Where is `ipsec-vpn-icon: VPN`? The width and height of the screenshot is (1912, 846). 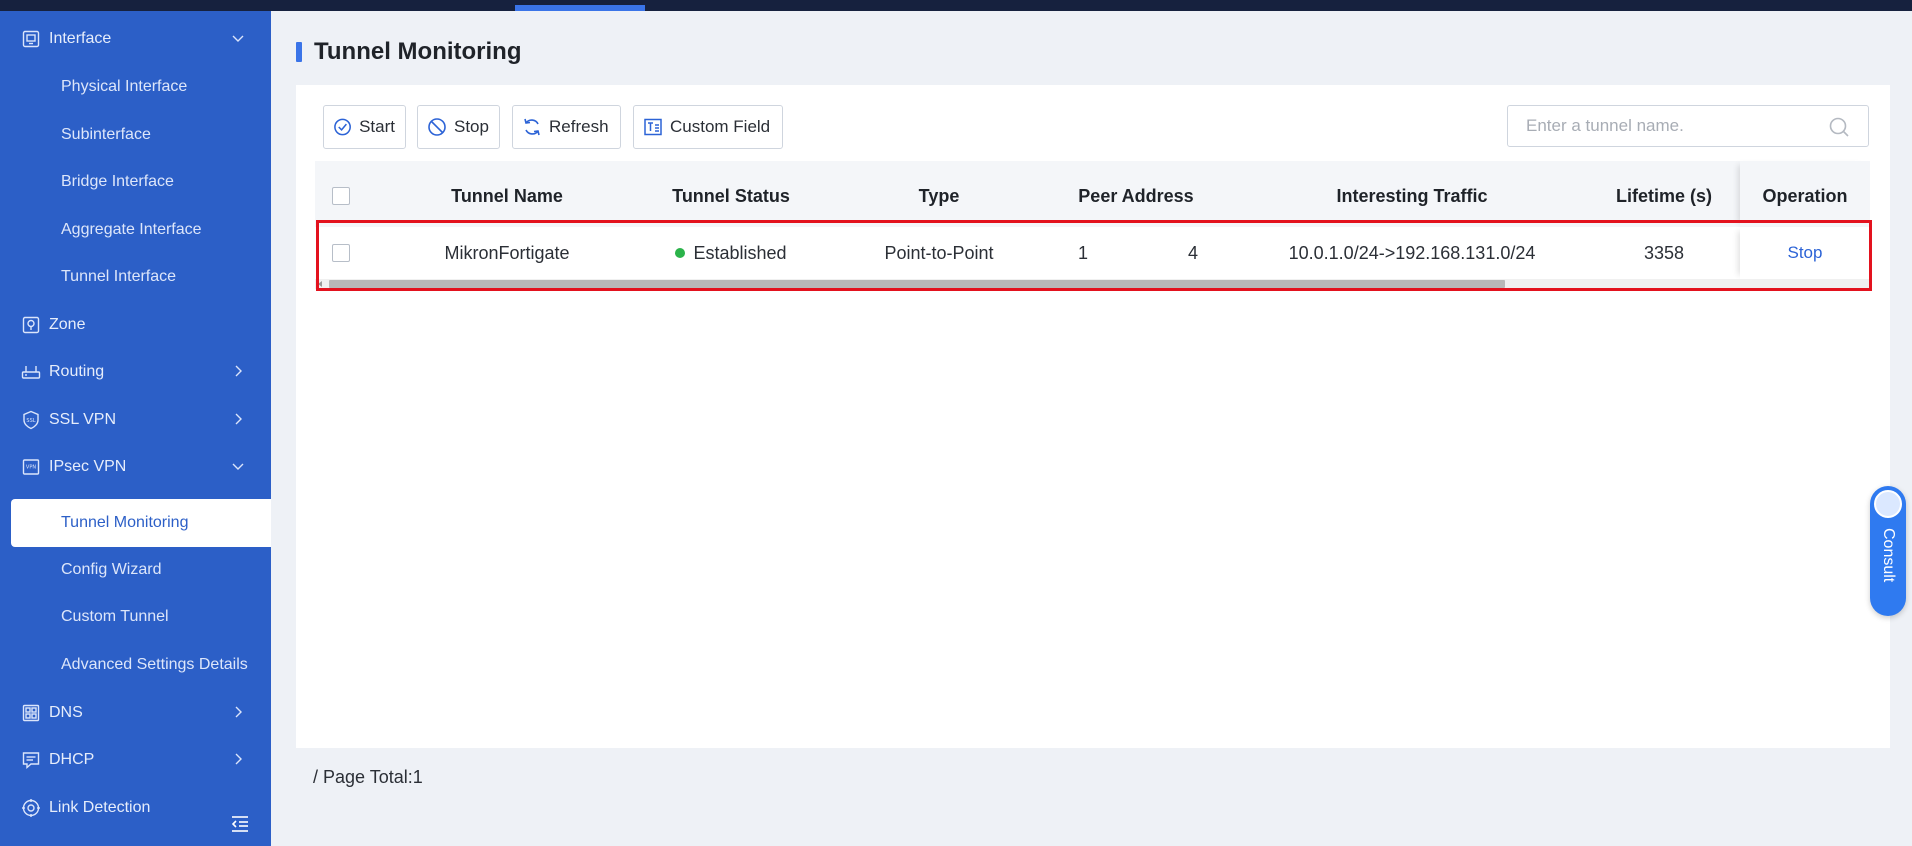 ipsec-vpn-icon: VPN is located at coordinates (31, 467).